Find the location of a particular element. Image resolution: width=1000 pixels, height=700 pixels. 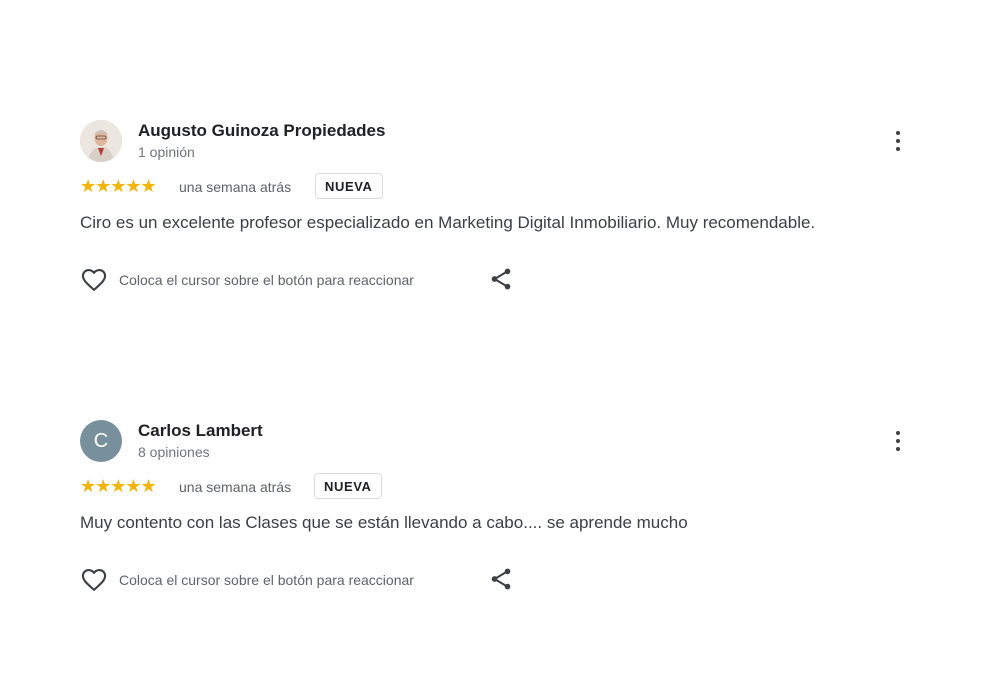

reviewer-name: Augusto Guinoza Propiedades is located at coordinates (261, 131).